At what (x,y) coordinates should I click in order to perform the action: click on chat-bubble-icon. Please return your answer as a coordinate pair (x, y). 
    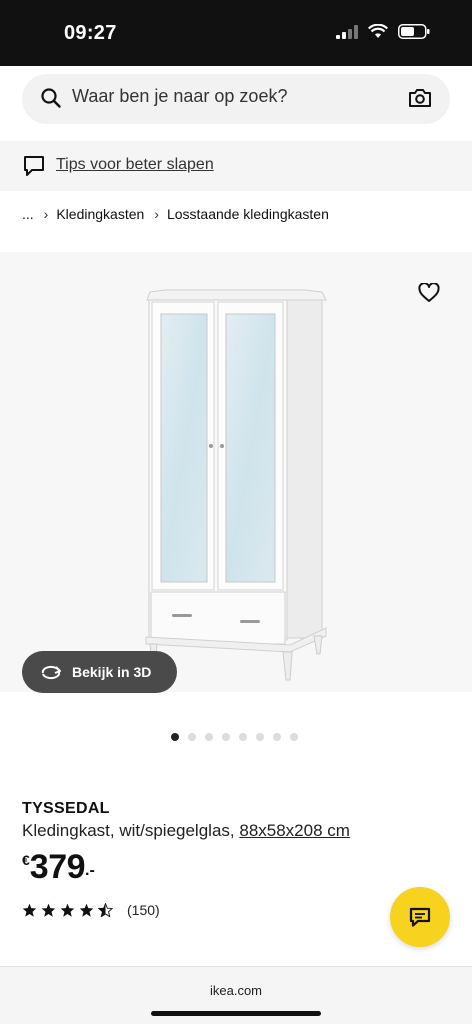
    Looking at the image, I should click on (34, 166).